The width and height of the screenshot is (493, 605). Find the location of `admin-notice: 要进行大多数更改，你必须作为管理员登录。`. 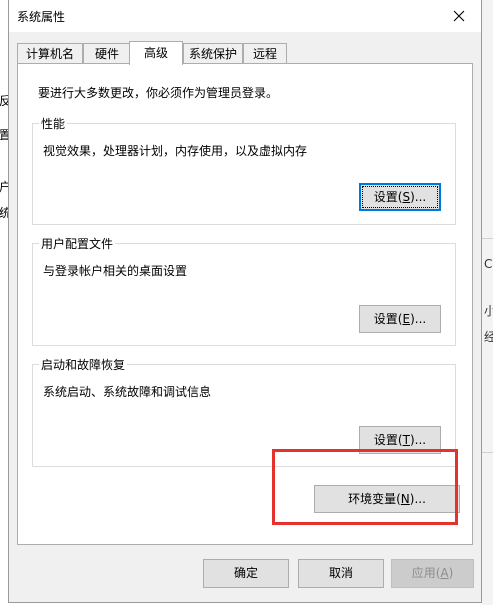

admin-notice: 要进行大多数更改，你必须作为管理员登录。 is located at coordinates (158, 93).